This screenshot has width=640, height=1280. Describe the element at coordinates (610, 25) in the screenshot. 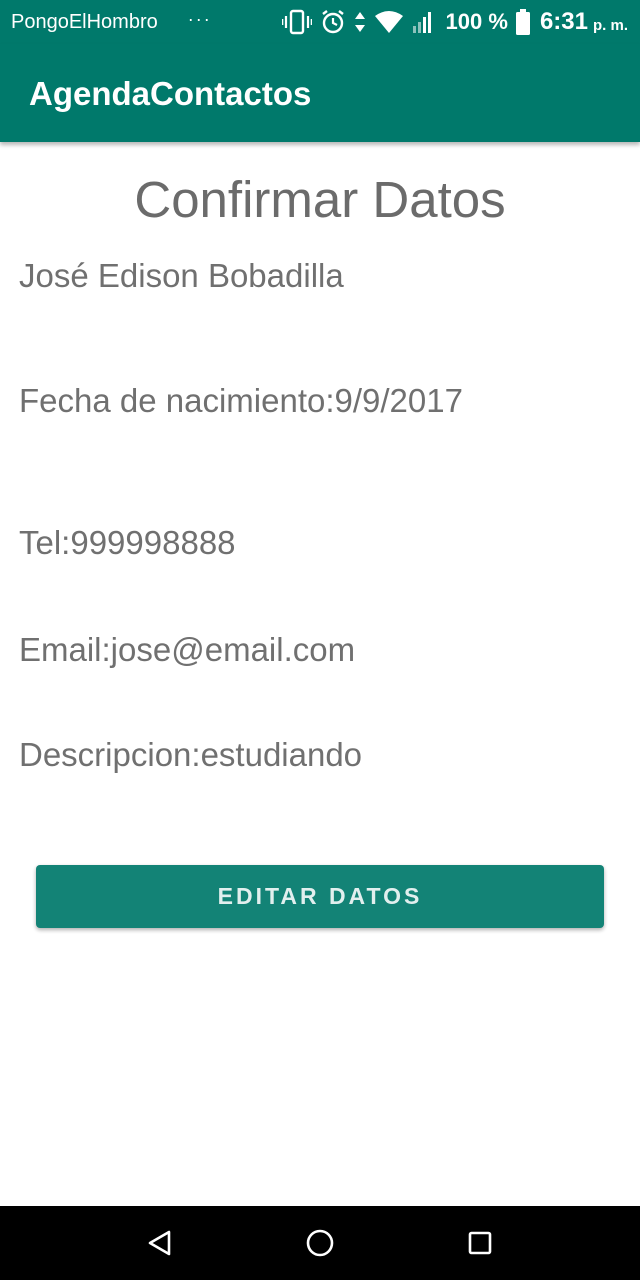

I see `clock-ampm: p. m.` at that location.